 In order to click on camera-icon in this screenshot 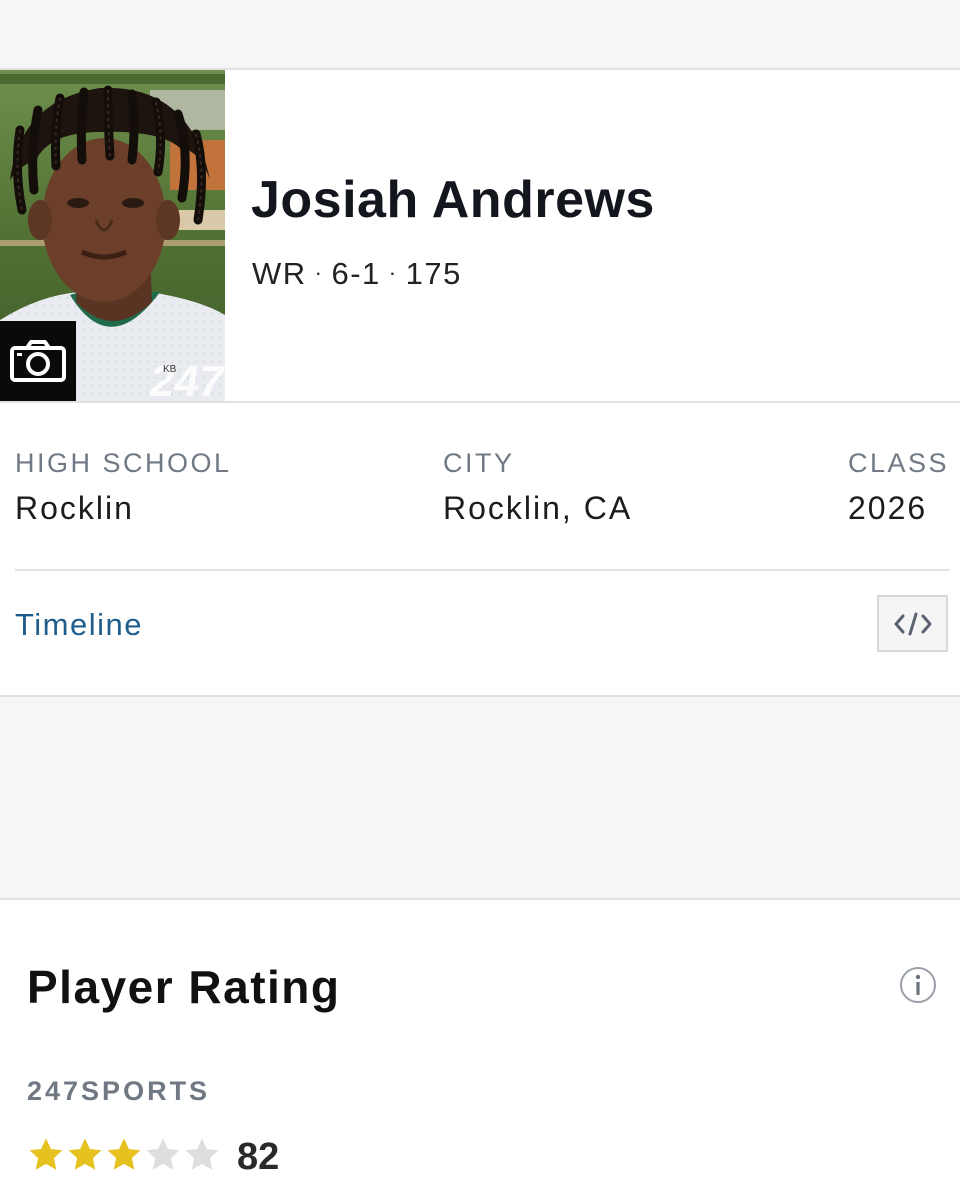, I will do `click(38, 361)`.